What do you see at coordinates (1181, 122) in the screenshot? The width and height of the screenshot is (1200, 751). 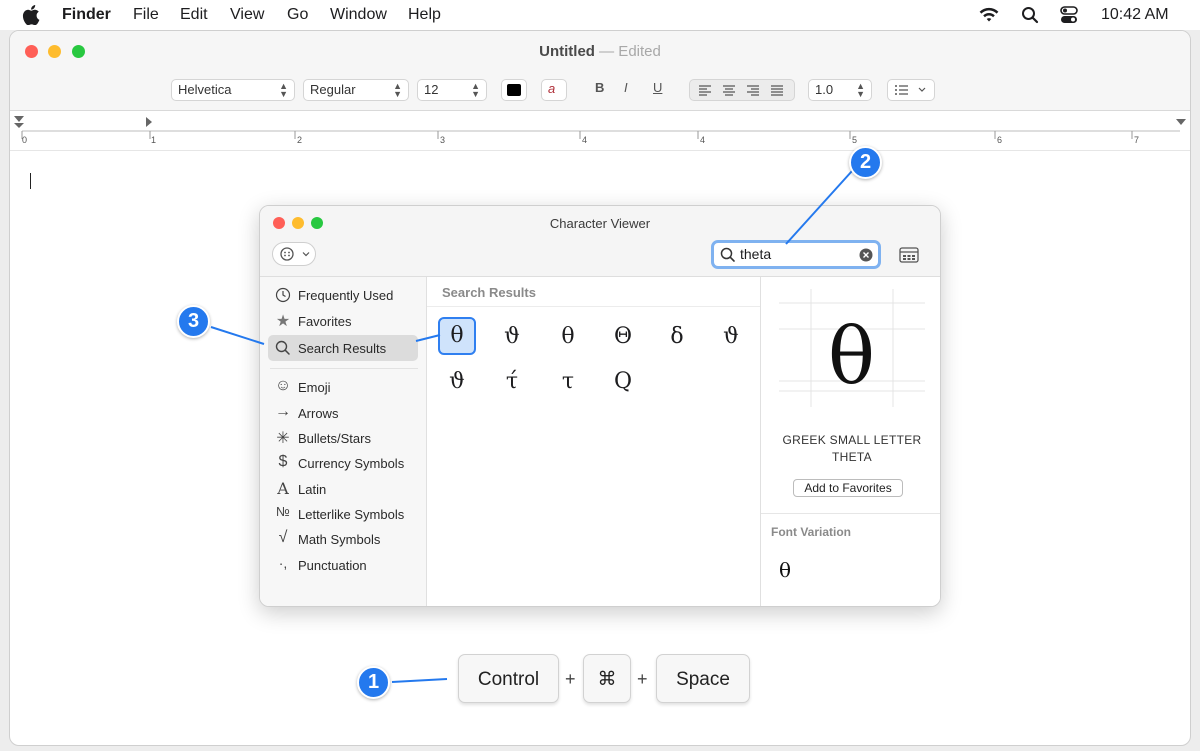 I see `right-indent-icon` at bounding box center [1181, 122].